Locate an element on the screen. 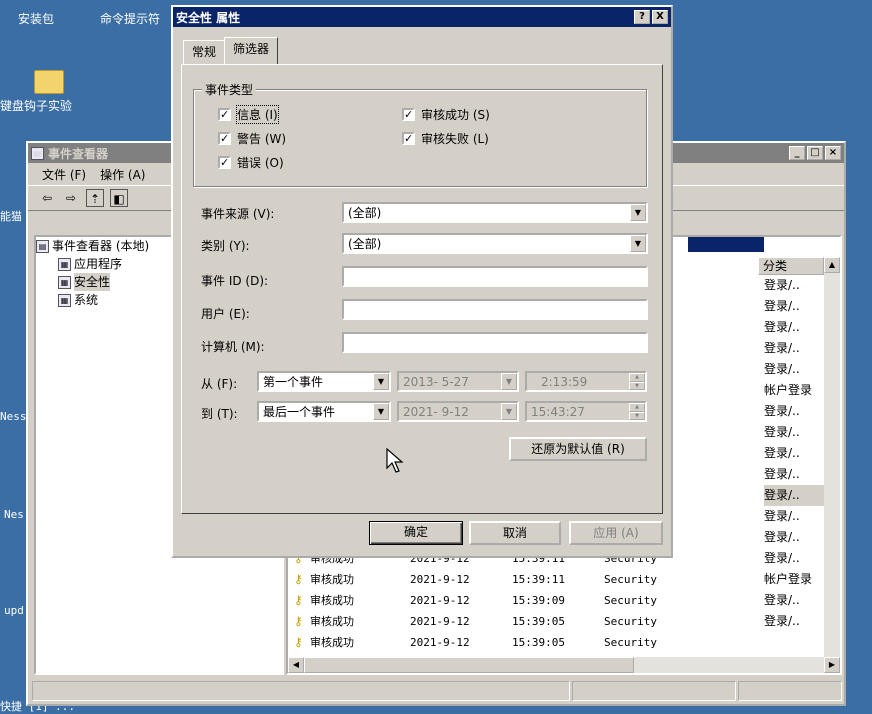 The image size is (872, 714). tab-general: 常规 is located at coordinates (204, 52).